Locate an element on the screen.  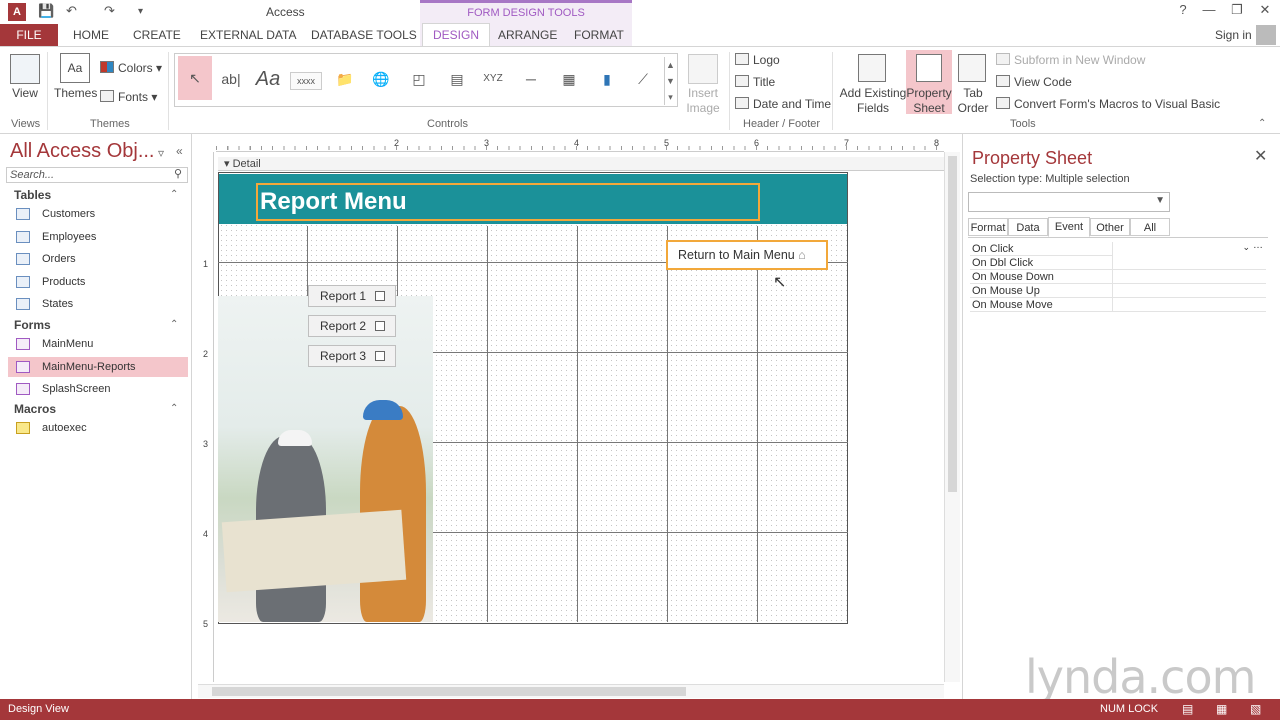
undo-icon: ↶ is located at coordinates (71, 11).